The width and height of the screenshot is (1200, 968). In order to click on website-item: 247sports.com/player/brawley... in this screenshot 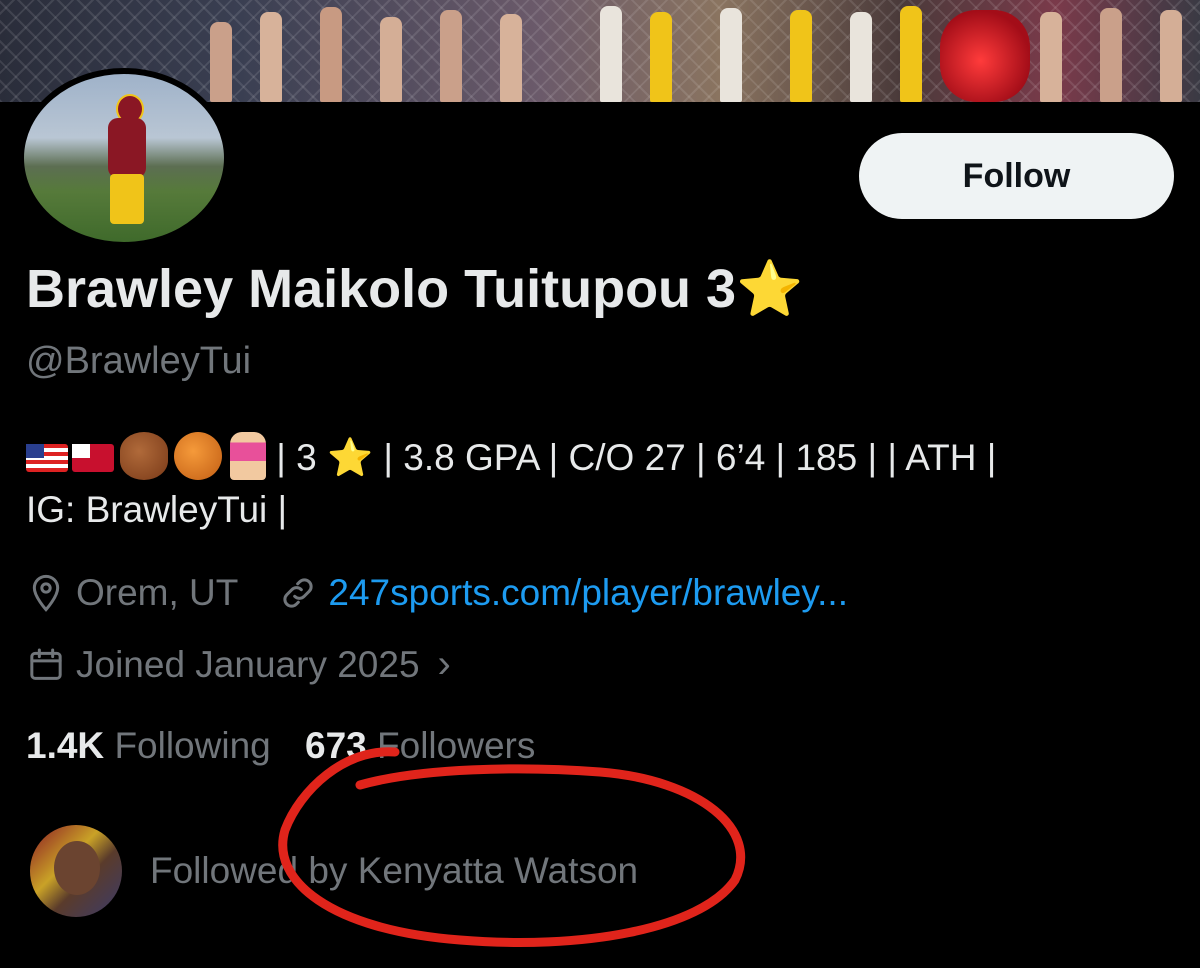, I will do `click(563, 593)`.